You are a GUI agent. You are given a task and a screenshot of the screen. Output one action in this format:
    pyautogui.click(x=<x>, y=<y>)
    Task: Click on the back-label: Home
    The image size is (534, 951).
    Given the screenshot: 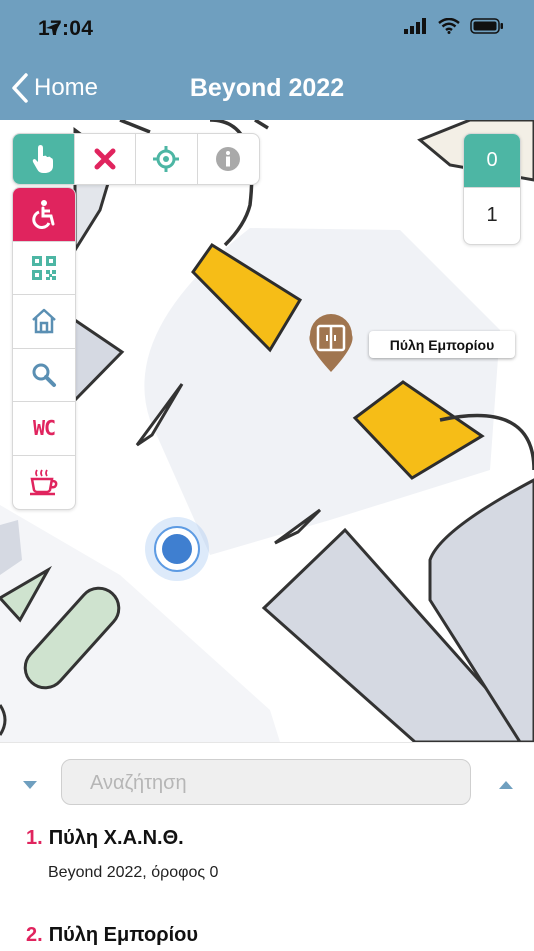 What is the action you would take?
    pyautogui.click(x=66, y=87)
    